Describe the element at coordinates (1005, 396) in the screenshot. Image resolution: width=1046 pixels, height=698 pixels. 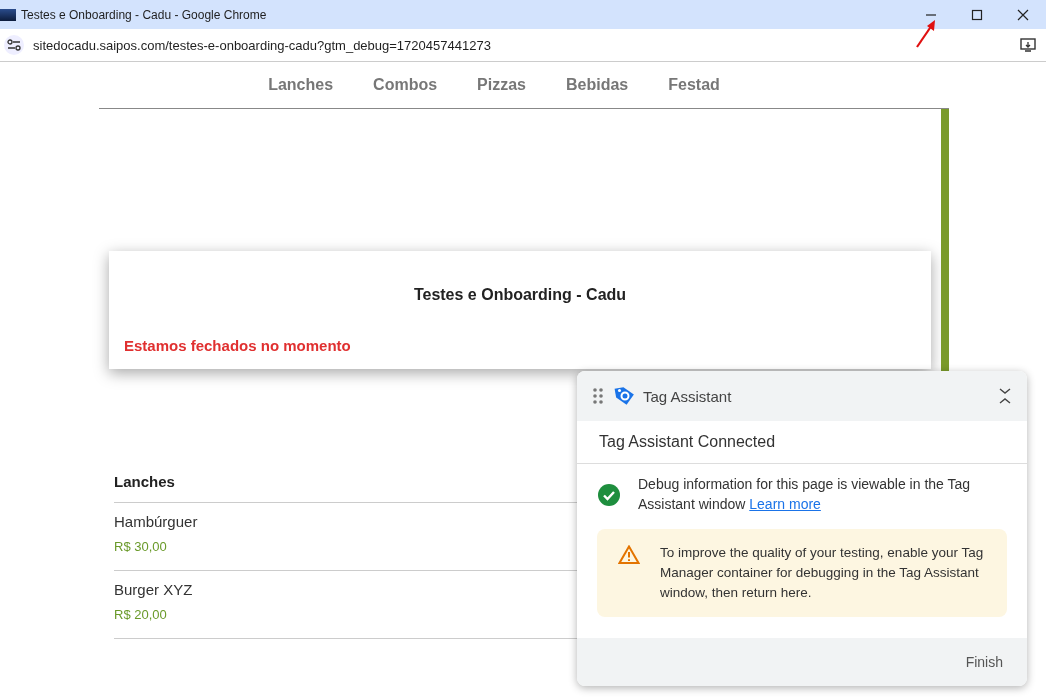
I see `collapse-icon` at that location.